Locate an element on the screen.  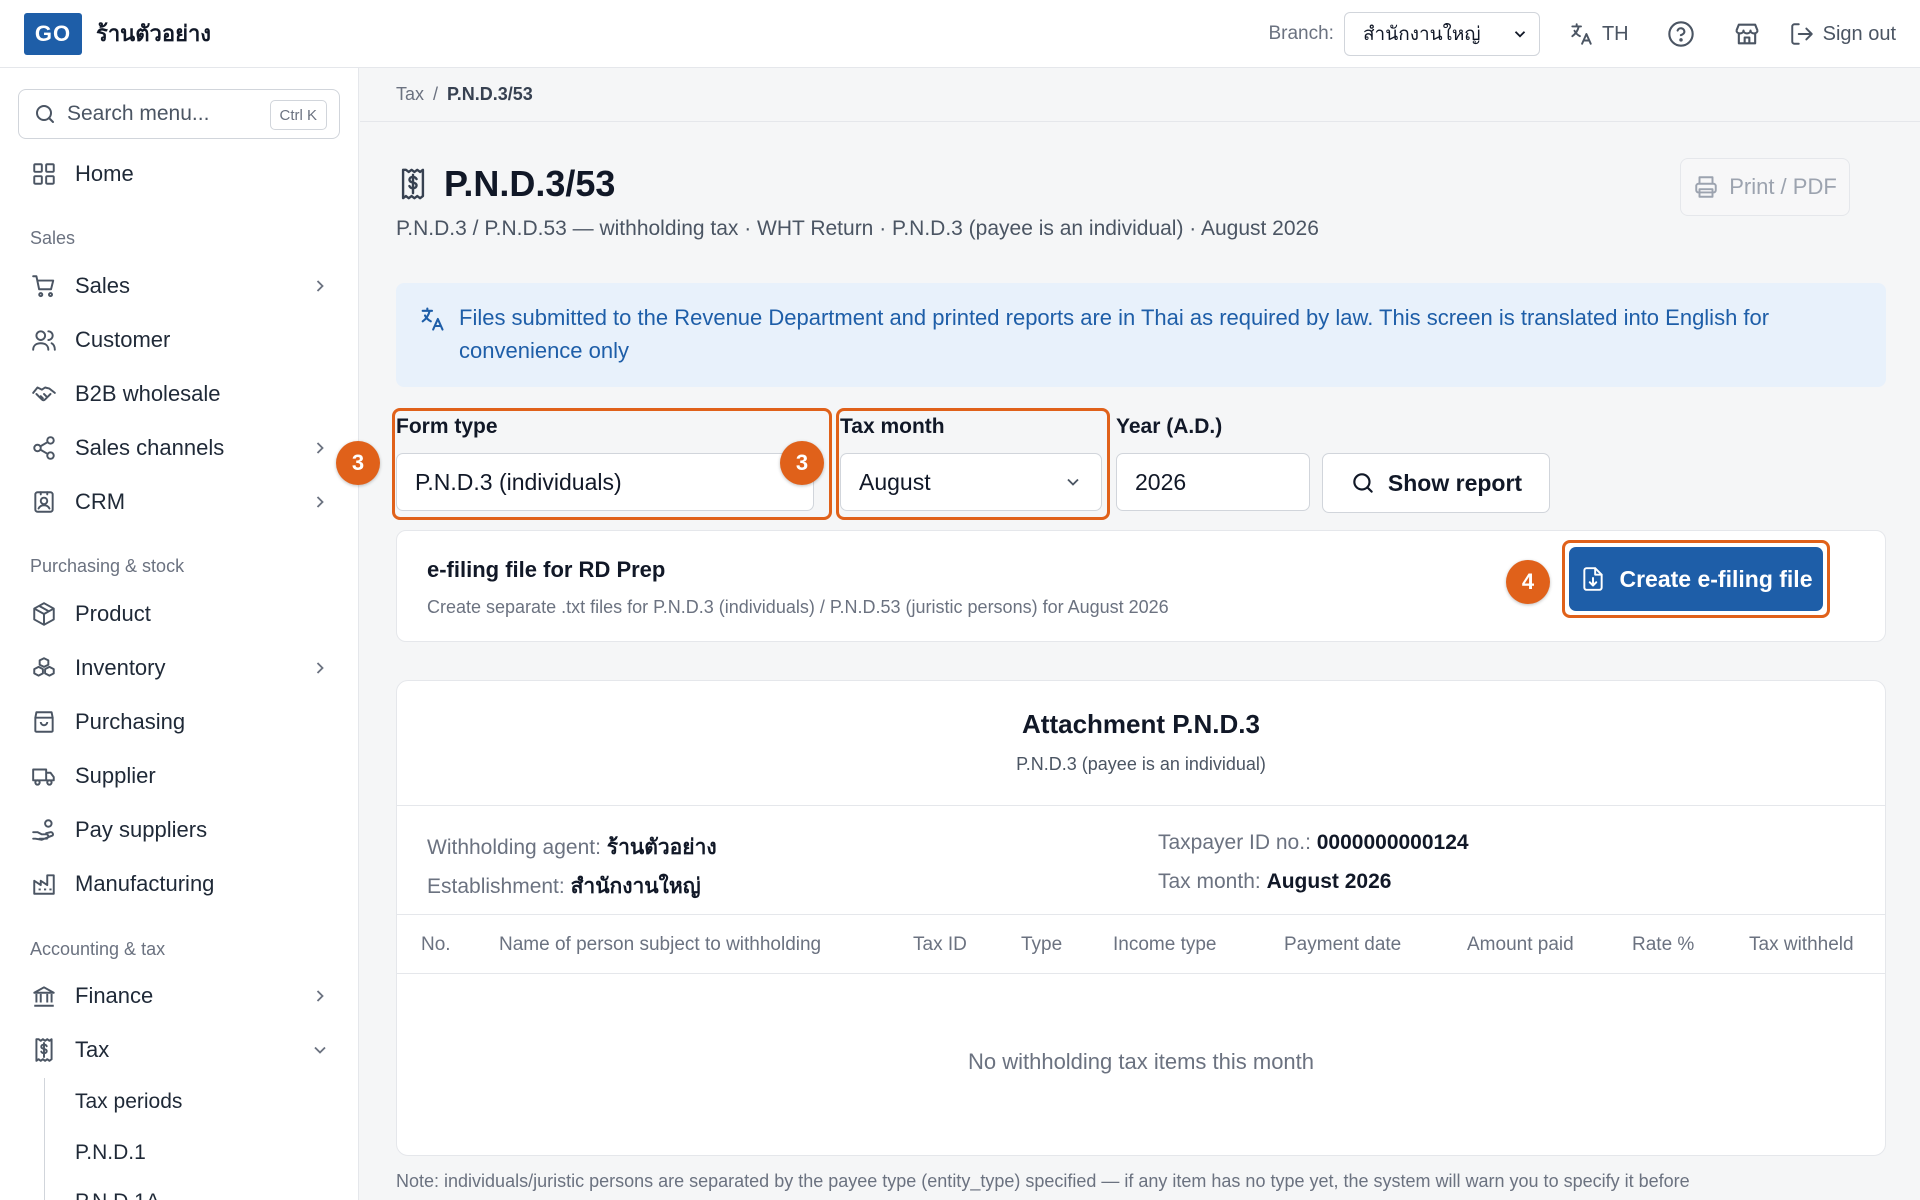
sidebar-subitem-tax-periods: Tax periods is located at coordinates (128, 1102).